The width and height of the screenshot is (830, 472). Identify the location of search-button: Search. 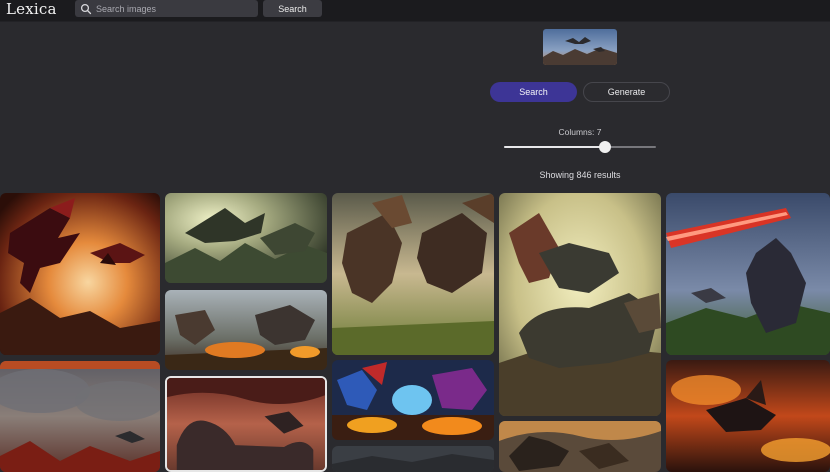
(533, 92).